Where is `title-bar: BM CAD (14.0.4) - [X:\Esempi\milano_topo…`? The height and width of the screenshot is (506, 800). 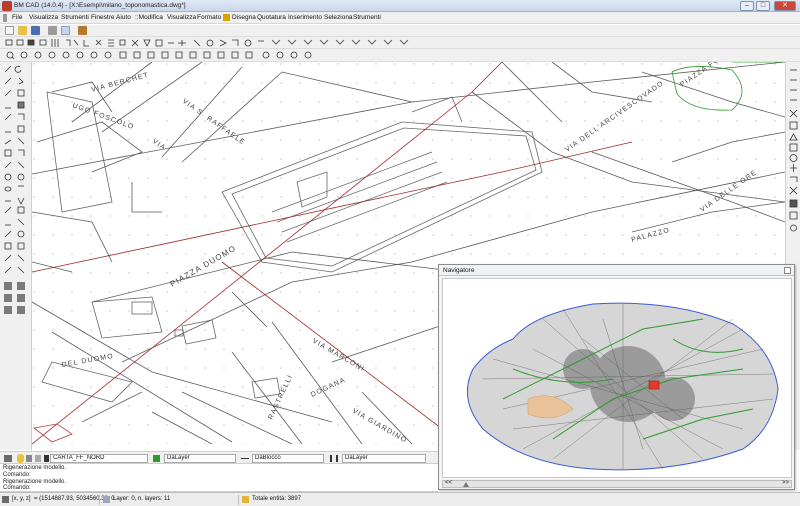
title-bar: BM CAD (14.0.4) - [X:\Esempi\milano_topo… is located at coordinates (400, 6).